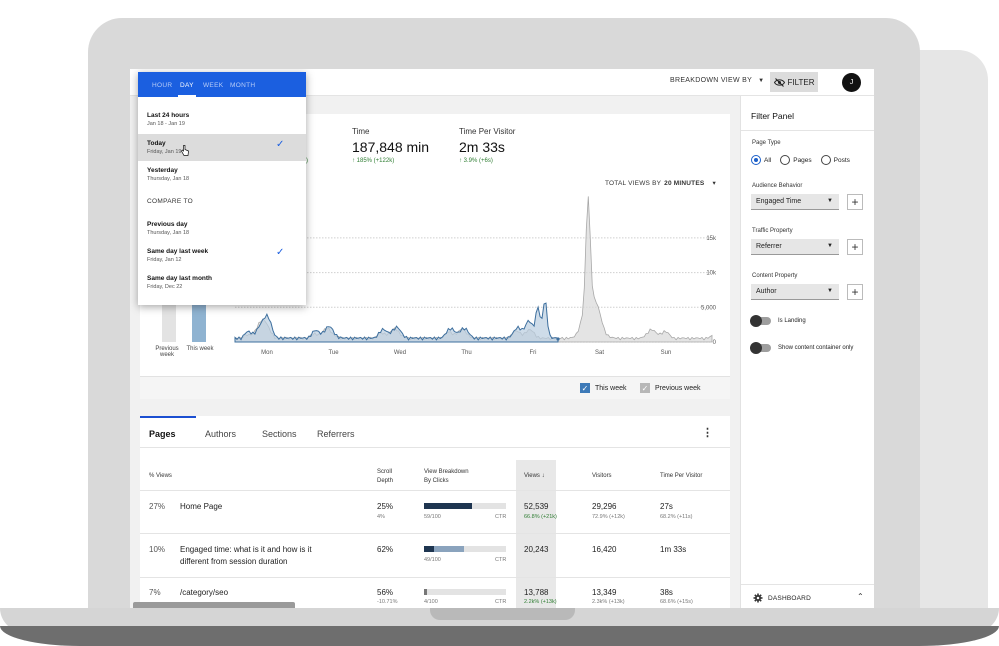 The image size is (999, 646). I want to click on row-visitors: 13,349, so click(604, 592).